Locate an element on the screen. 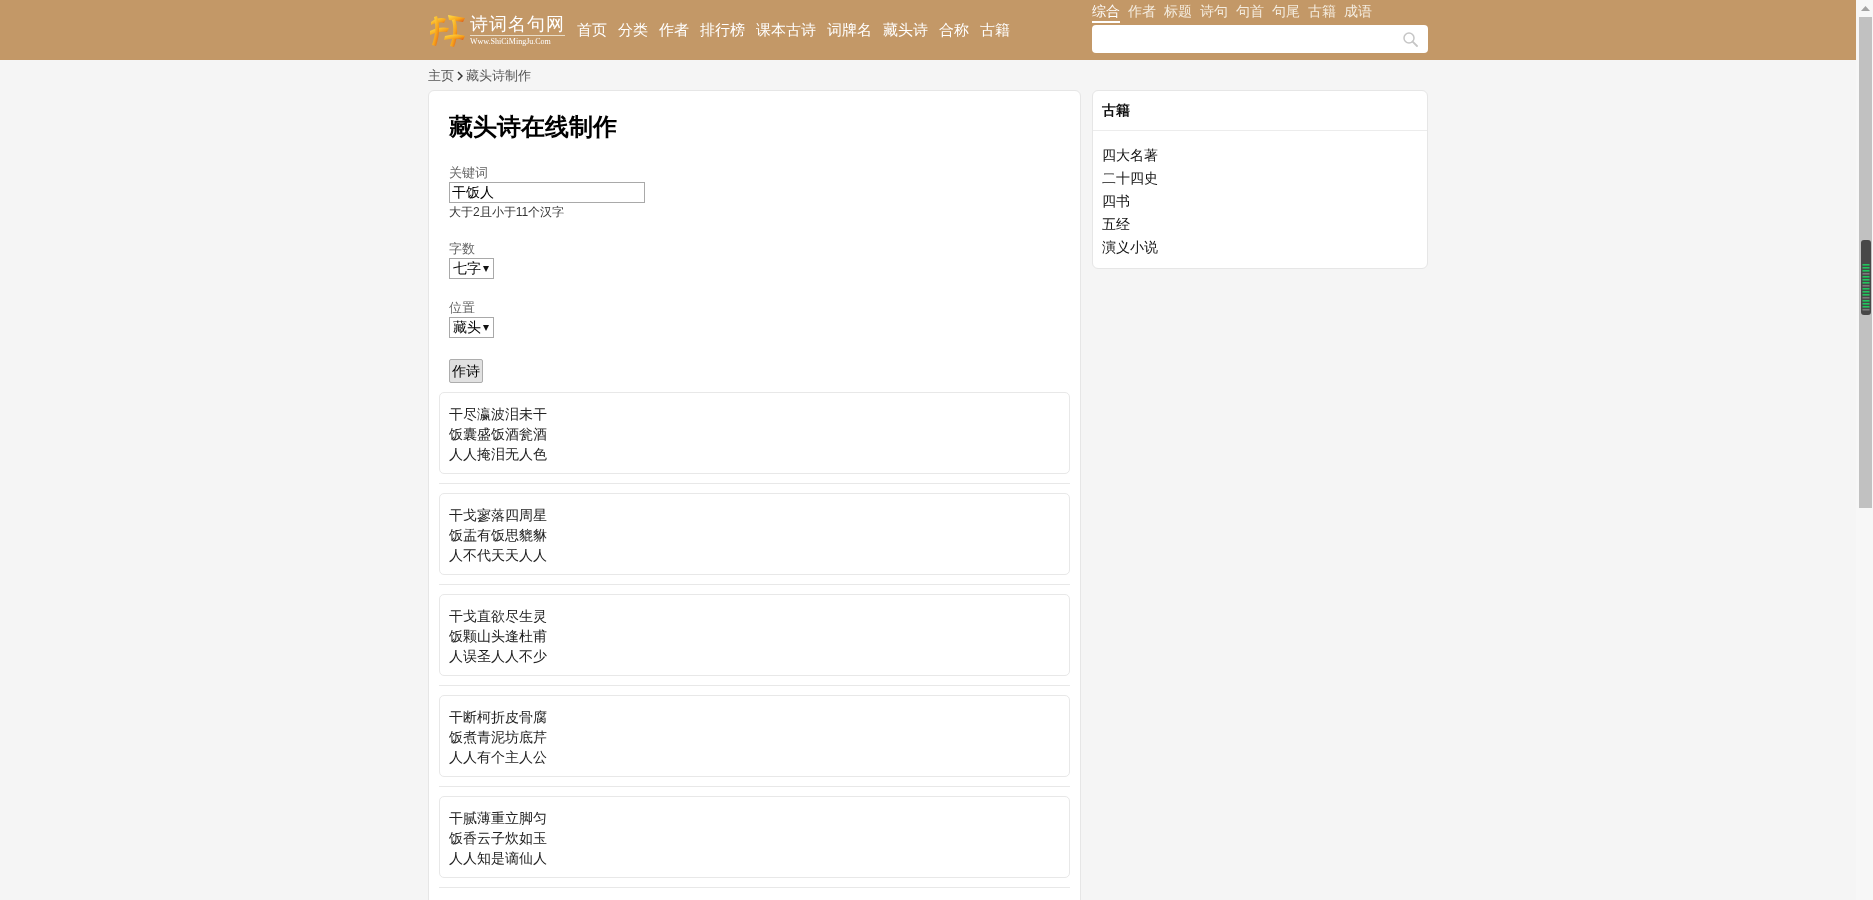 This screenshot has height=900, width=1873. poem-line: 人人有个主人公 is located at coordinates (498, 757).